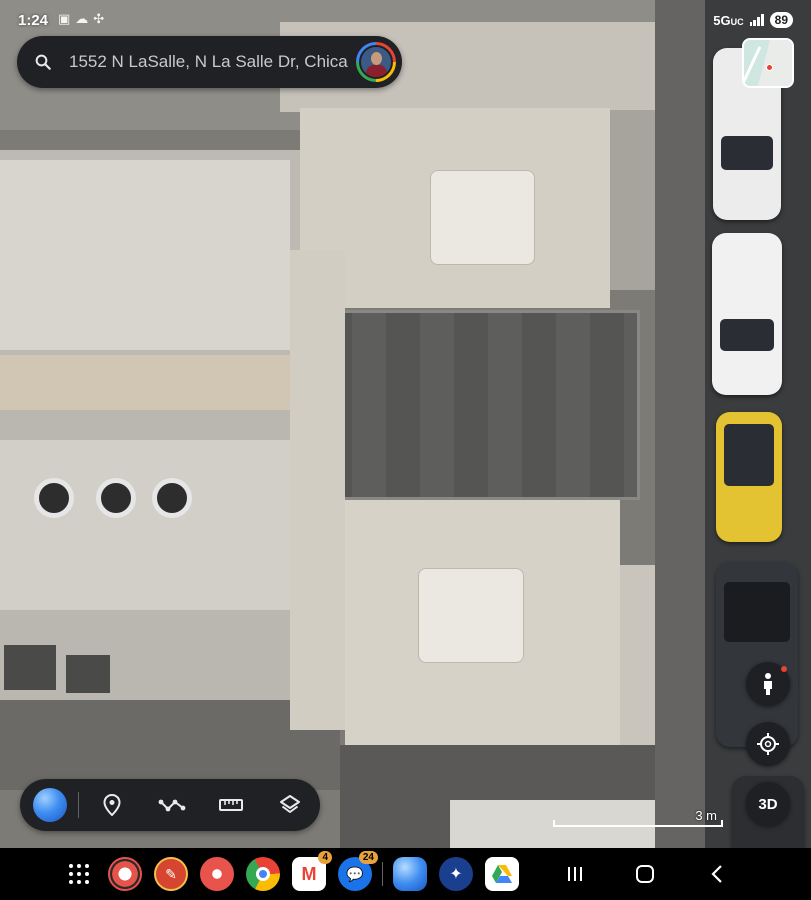 The image size is (811, 900). What do you see at coordinates (757, 654) in the screenshot?
I see `parked-car-dark` at bounding box center [757, 654].